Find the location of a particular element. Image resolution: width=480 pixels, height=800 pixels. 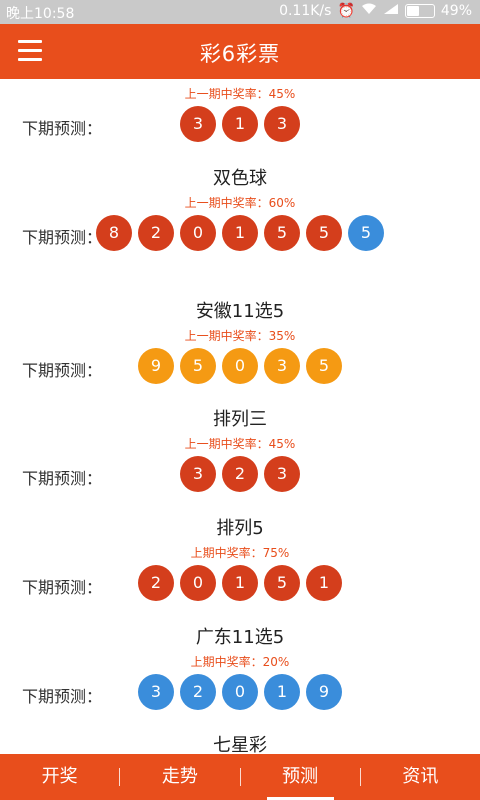

lottery-title: 七星彩 is located at coordinates (240, 744).